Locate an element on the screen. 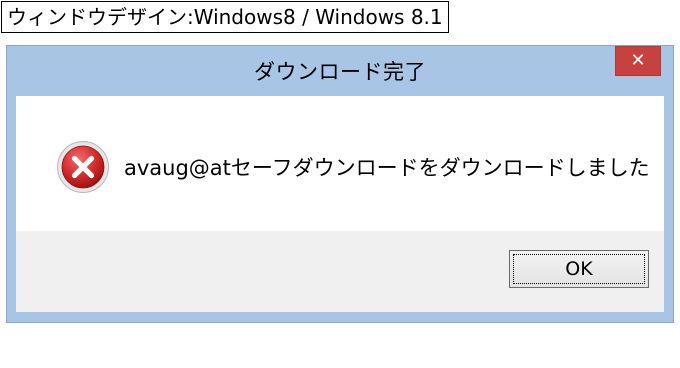 Image resolution: width=680 pixels, height=368 pixels. error-icon is located at coordinates (83, 167).